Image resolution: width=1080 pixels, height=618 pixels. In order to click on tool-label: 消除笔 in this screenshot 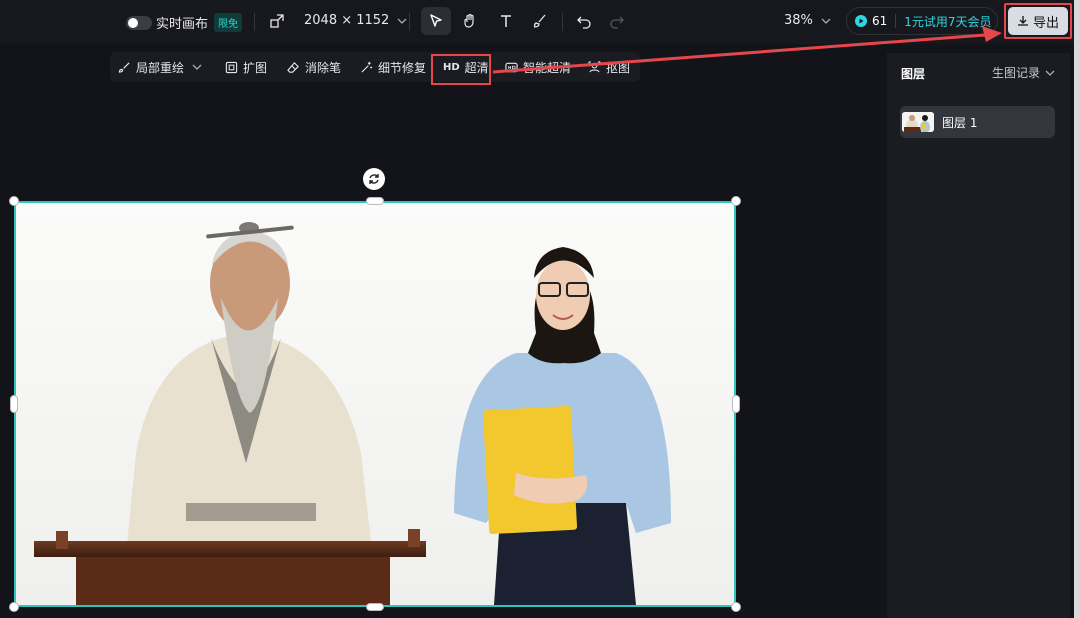, I will do `click(323, 67)`.